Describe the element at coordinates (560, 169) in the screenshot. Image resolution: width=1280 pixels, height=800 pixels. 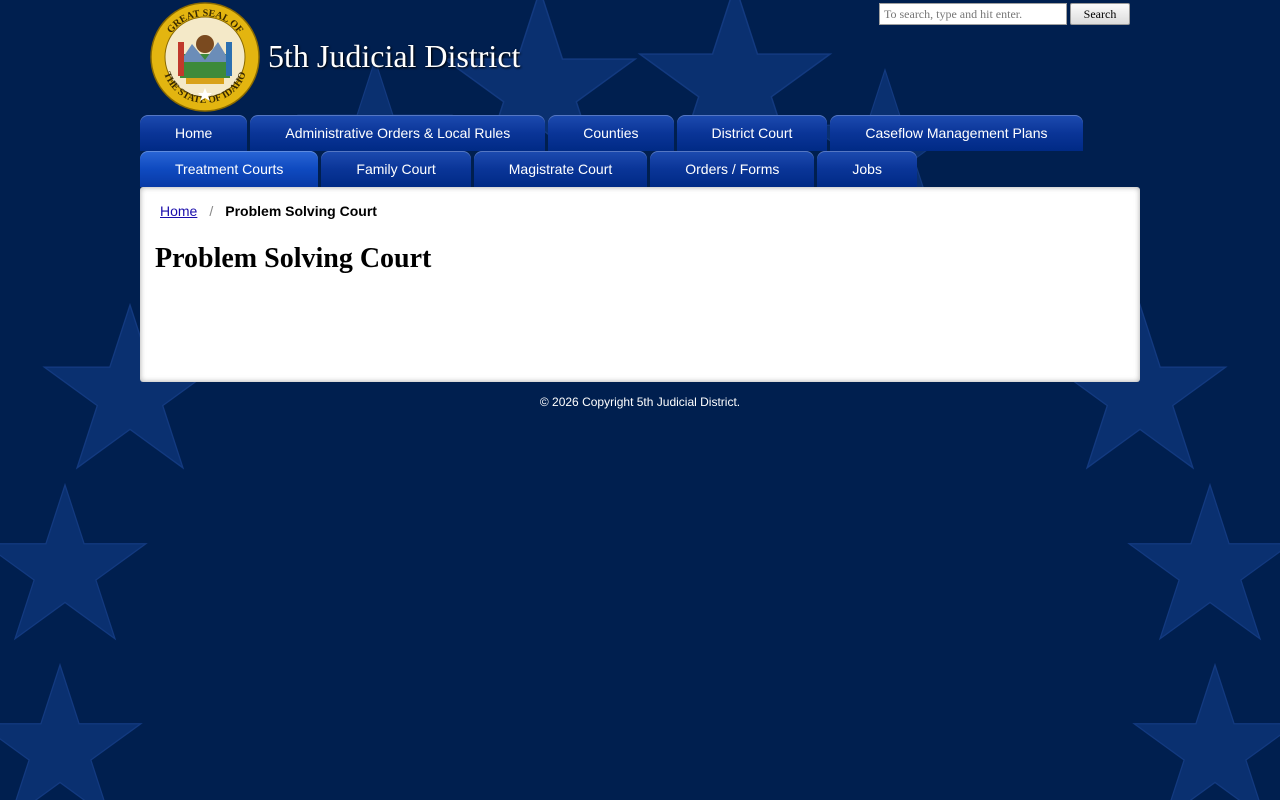
I see `nav-tab-magistrate-court: Magistrate Court` at that location.